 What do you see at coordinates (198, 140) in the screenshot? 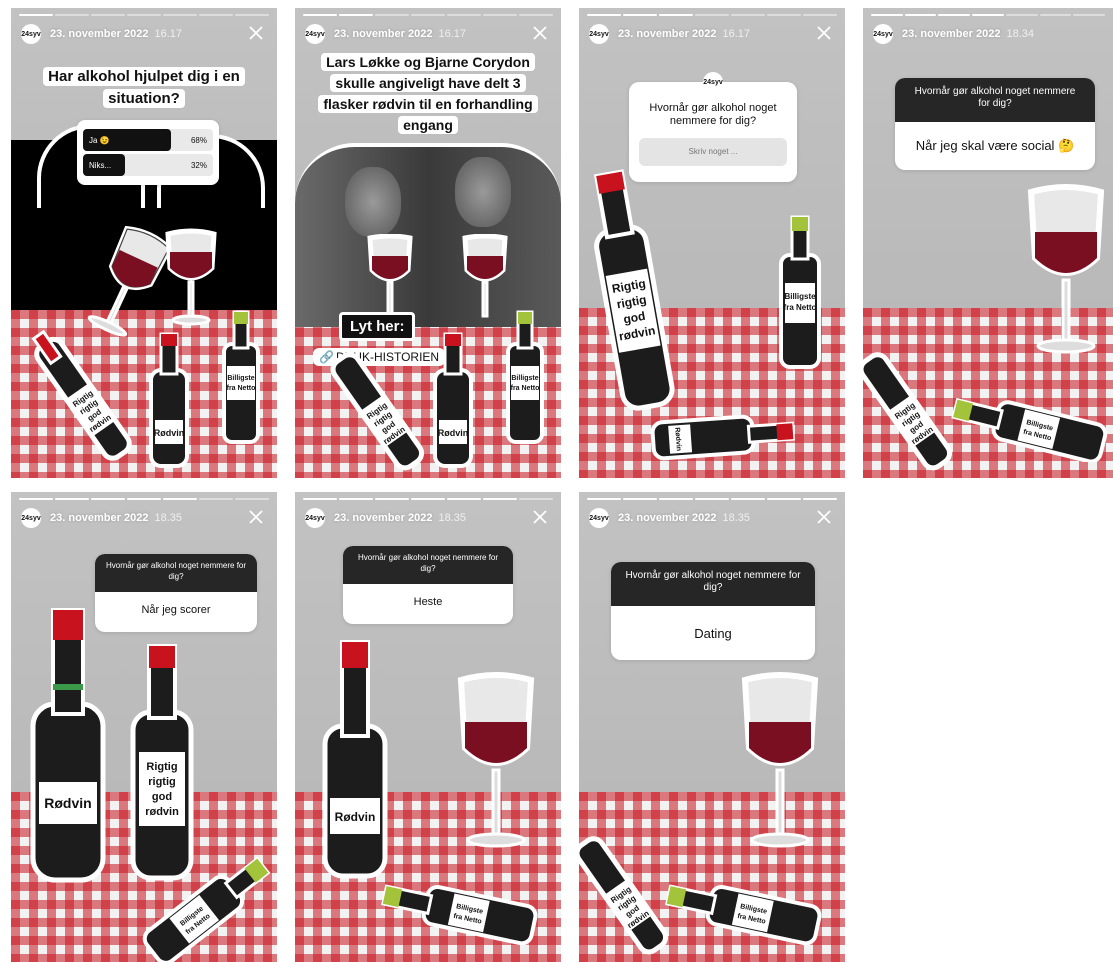
I see `poll-option-percent: 68%` at bounding box center [198, 140].